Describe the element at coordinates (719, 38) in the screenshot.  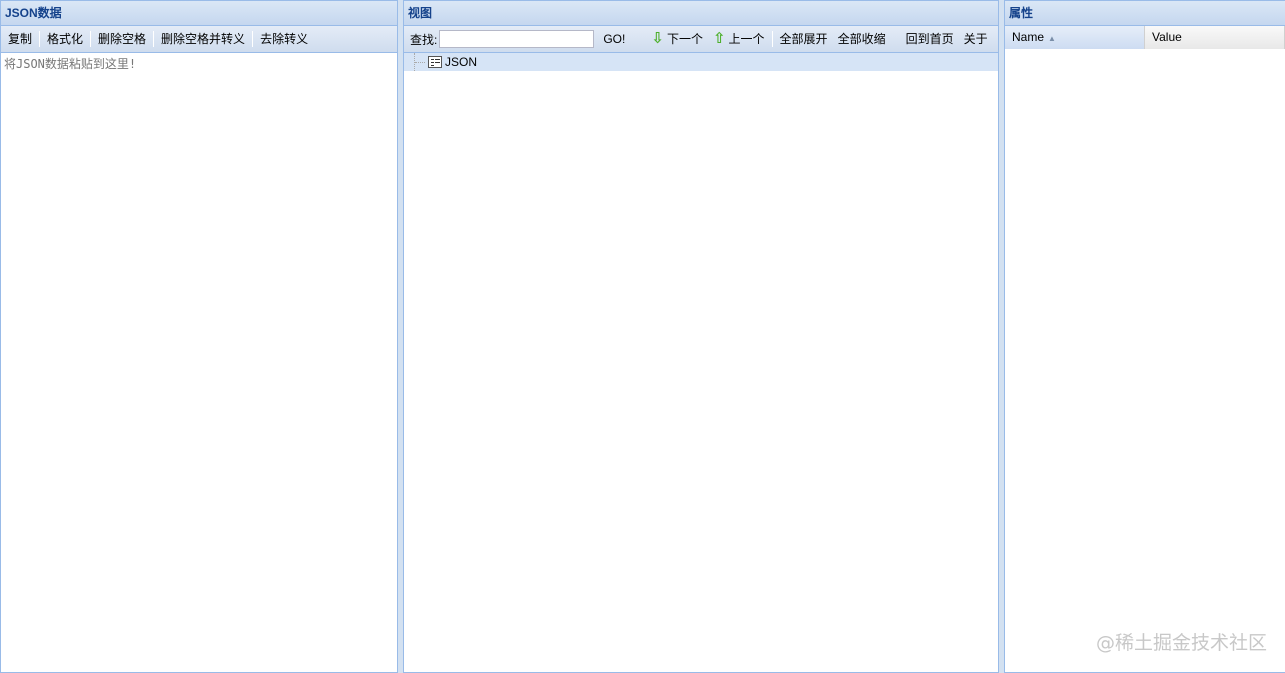
I see `arrow-up-icon: ⇧` at that location.